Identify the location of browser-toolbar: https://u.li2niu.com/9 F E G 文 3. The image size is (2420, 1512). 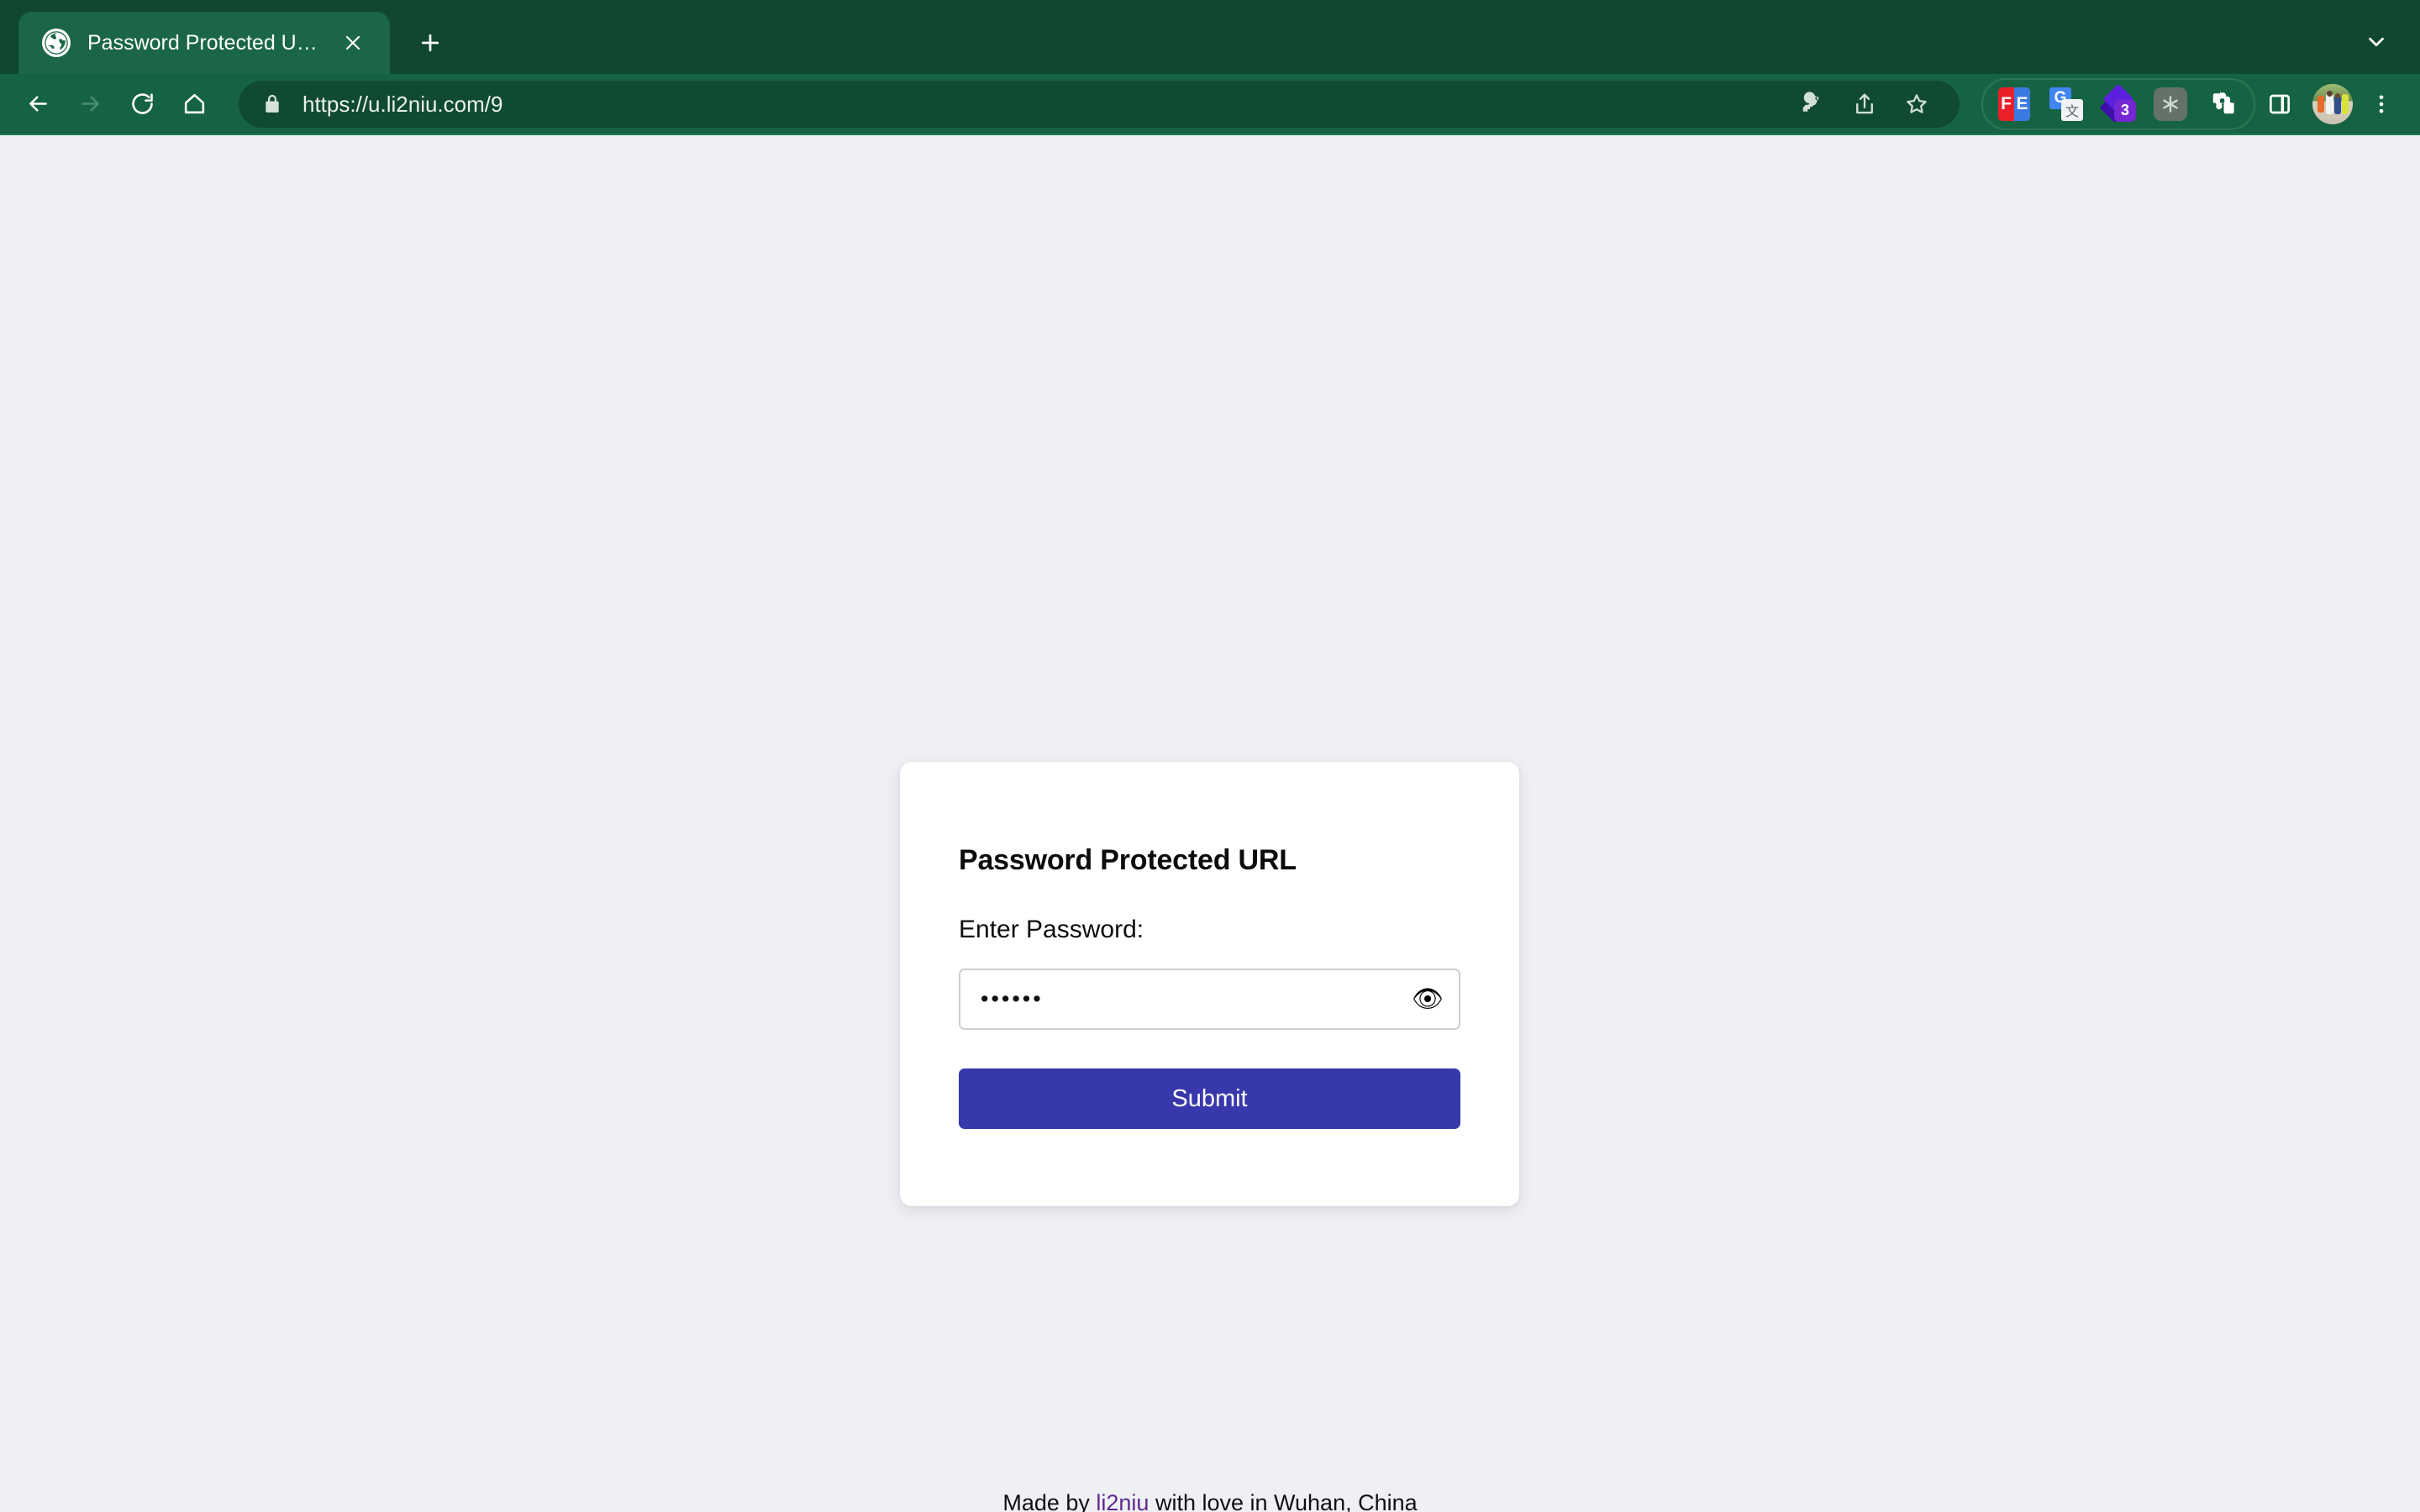
(1210, 104).